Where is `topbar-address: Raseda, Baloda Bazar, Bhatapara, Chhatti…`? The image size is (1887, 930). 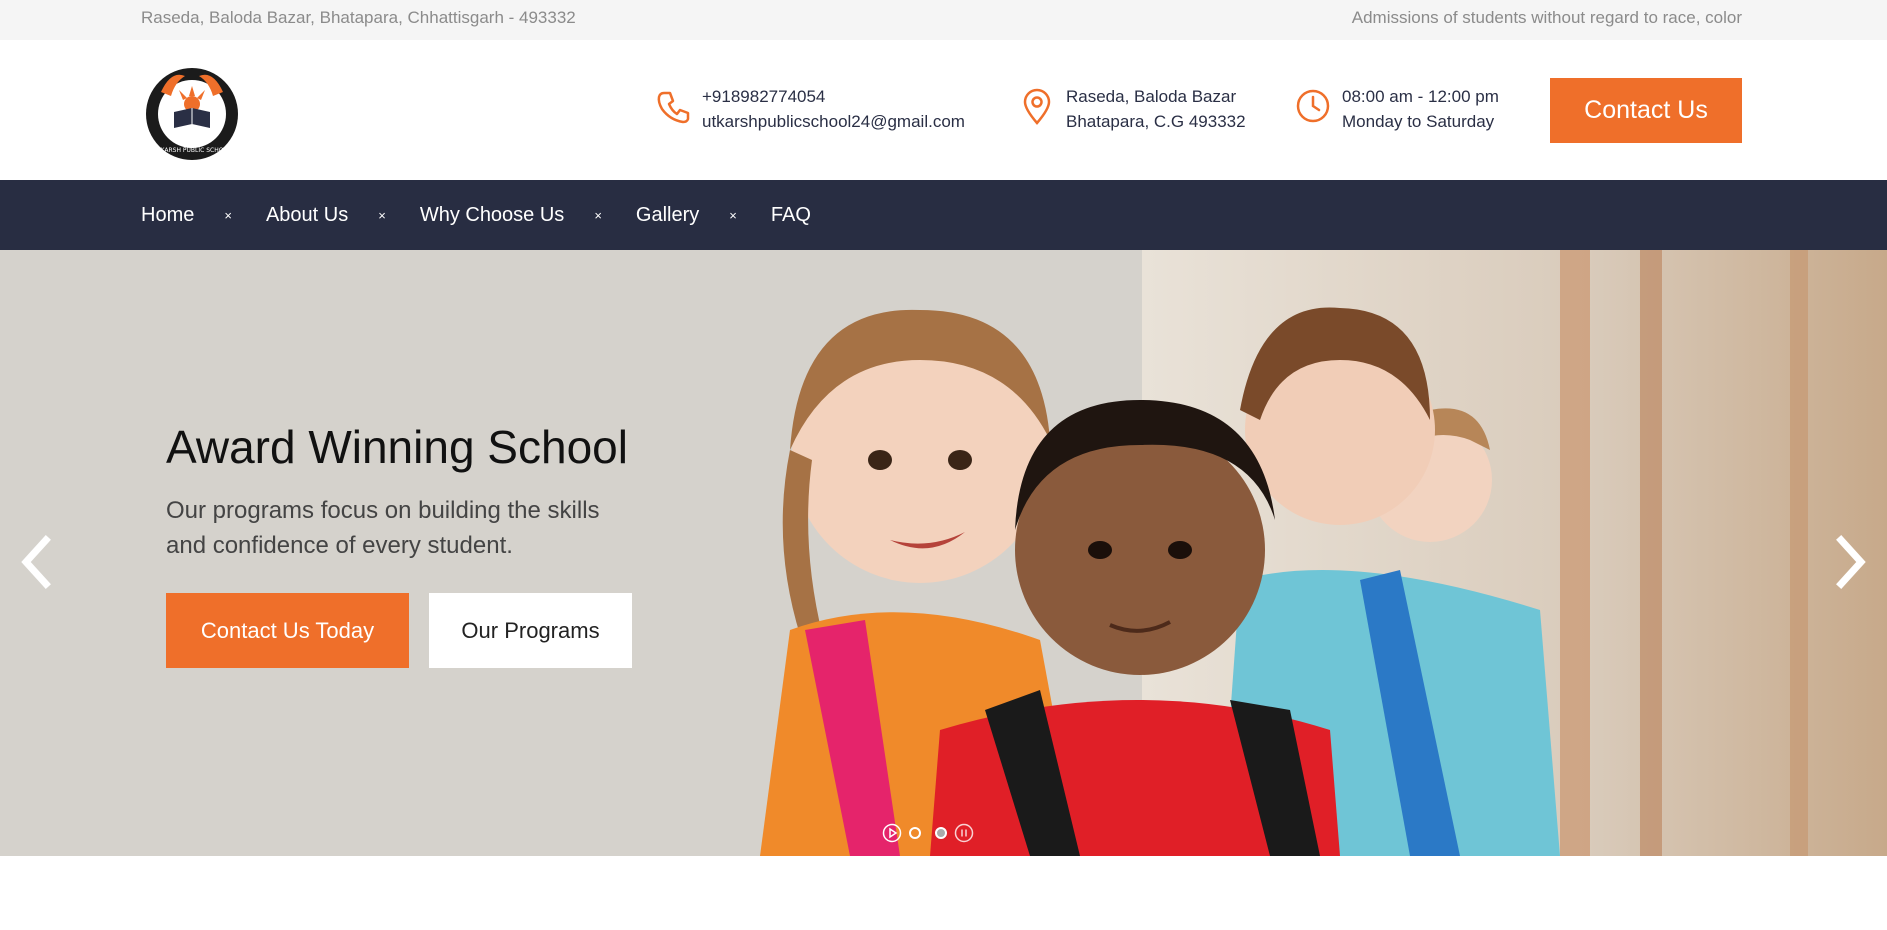
topbar-address: Raseda, Baloda Bazar, Bhatapara, Chhatti… is located at coordinates (358, 17).